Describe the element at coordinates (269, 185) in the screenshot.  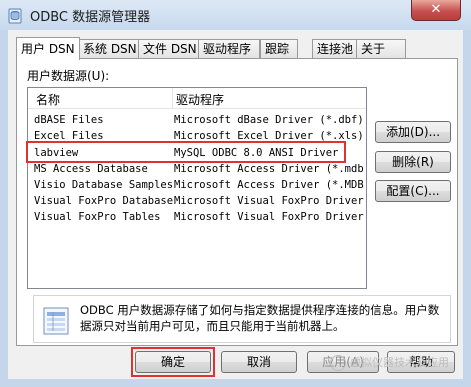
I see `dsn-driver: Microsoft Access Driver (*.MDB` at that location.